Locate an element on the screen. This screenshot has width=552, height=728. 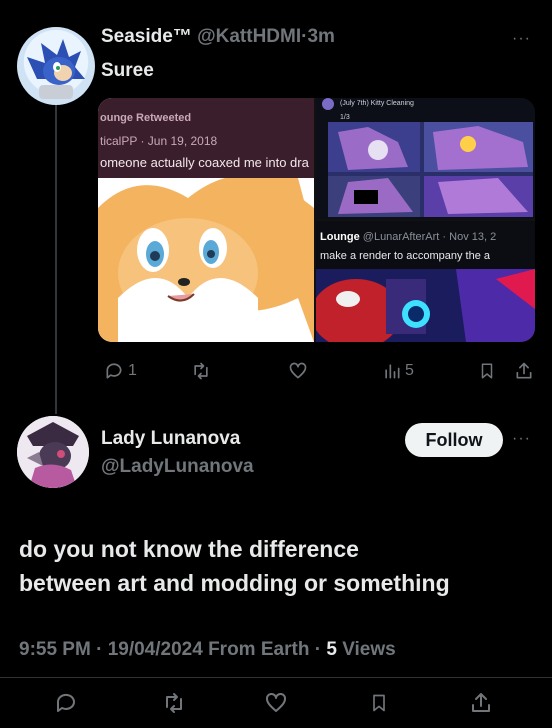
meta-sep-1: · is located at coordinates (99, 649).